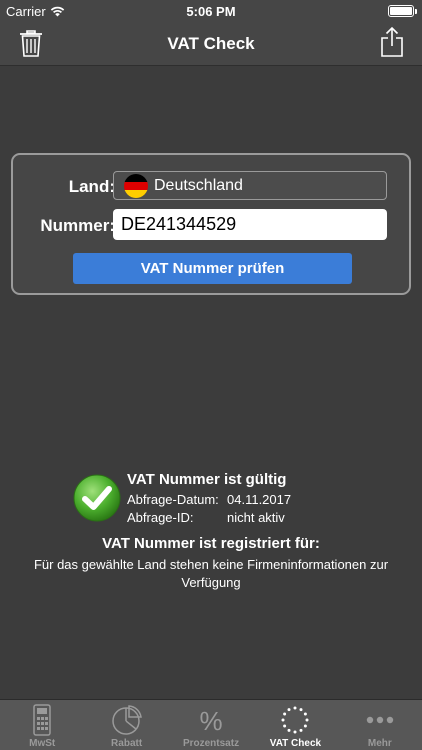 The height and width of the screenshot is (750, 422). I want to click on tab-prozentsatz: % Prozentsatz, so click(211, 725).